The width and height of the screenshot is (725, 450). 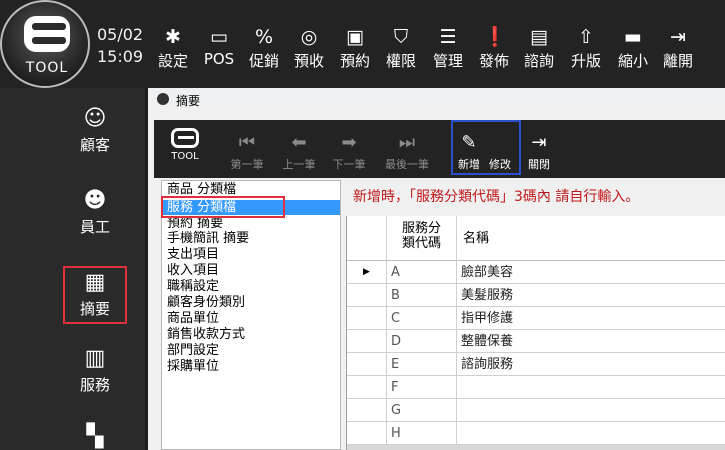 What do you see at coordinates (538, 61) in the screenshot?
I see `nav-label: 諮詢` at bounding box center [538, 61].